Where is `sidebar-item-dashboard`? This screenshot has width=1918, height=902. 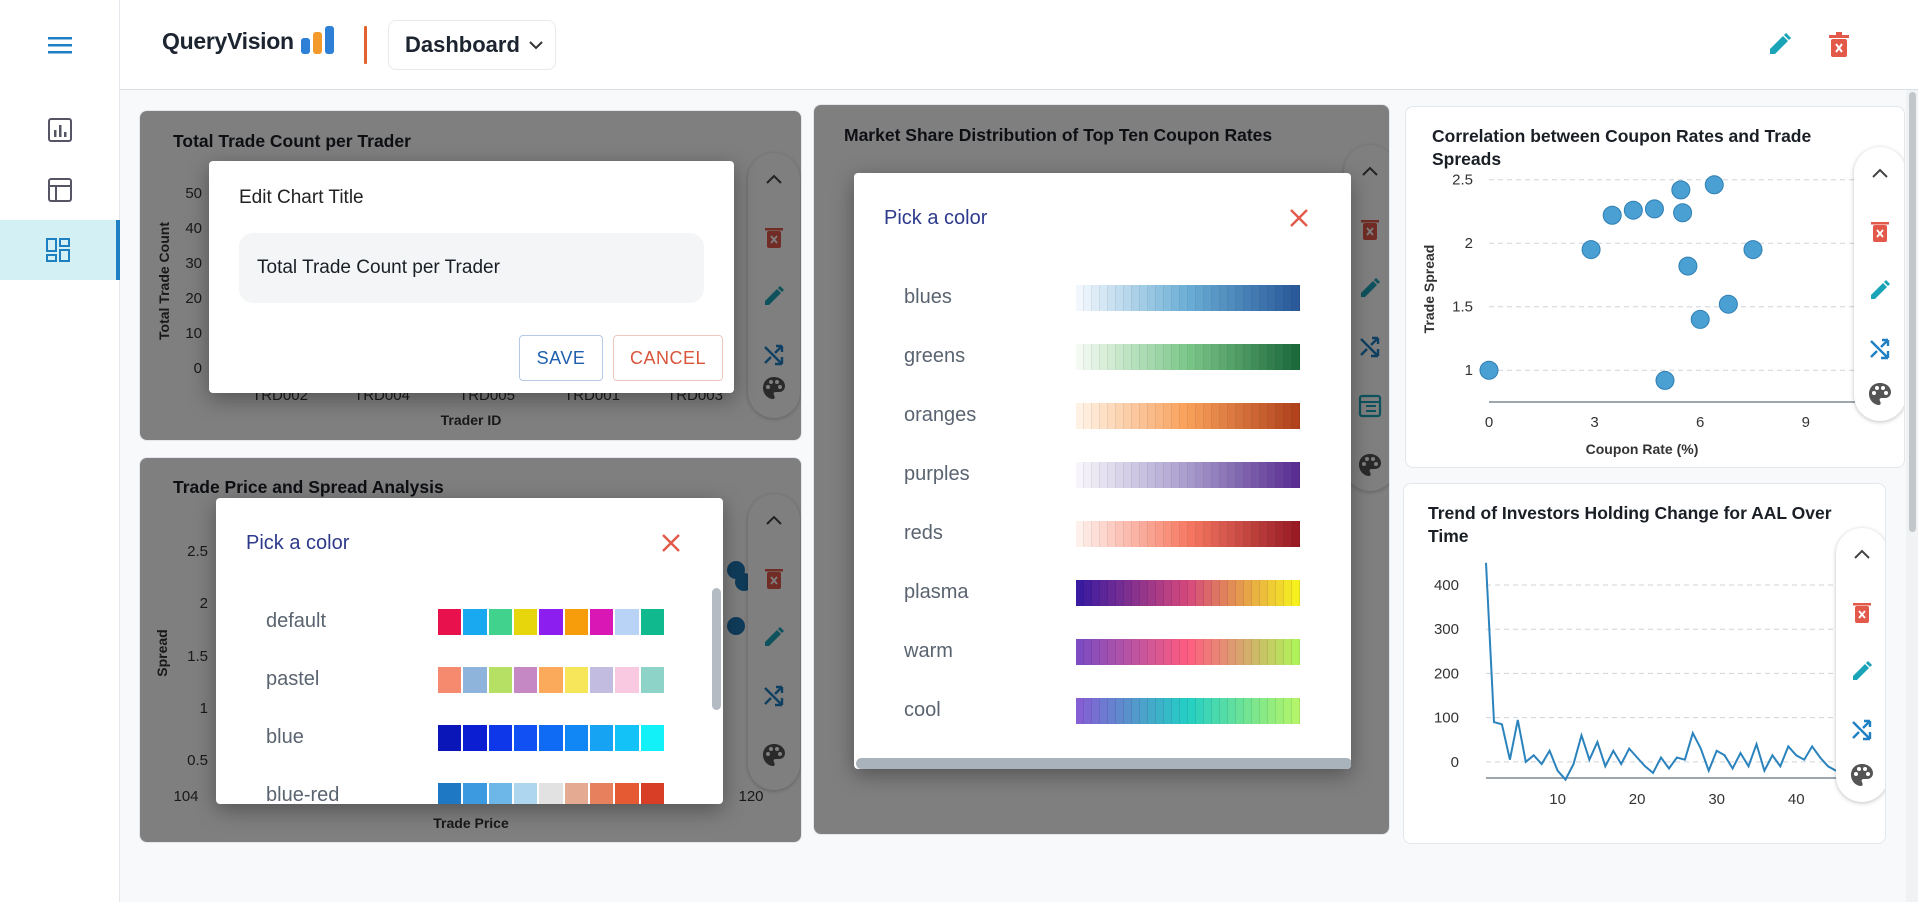 sidebar-item-dashboard is located at coordinates (60, 250).